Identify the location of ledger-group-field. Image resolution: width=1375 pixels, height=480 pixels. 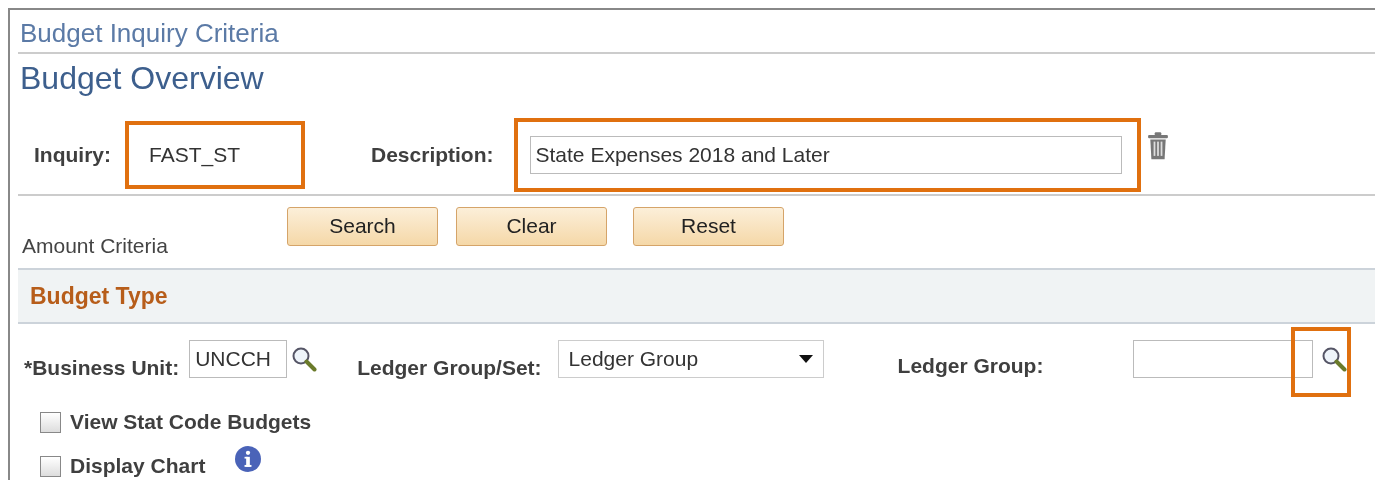
(1223, 359).